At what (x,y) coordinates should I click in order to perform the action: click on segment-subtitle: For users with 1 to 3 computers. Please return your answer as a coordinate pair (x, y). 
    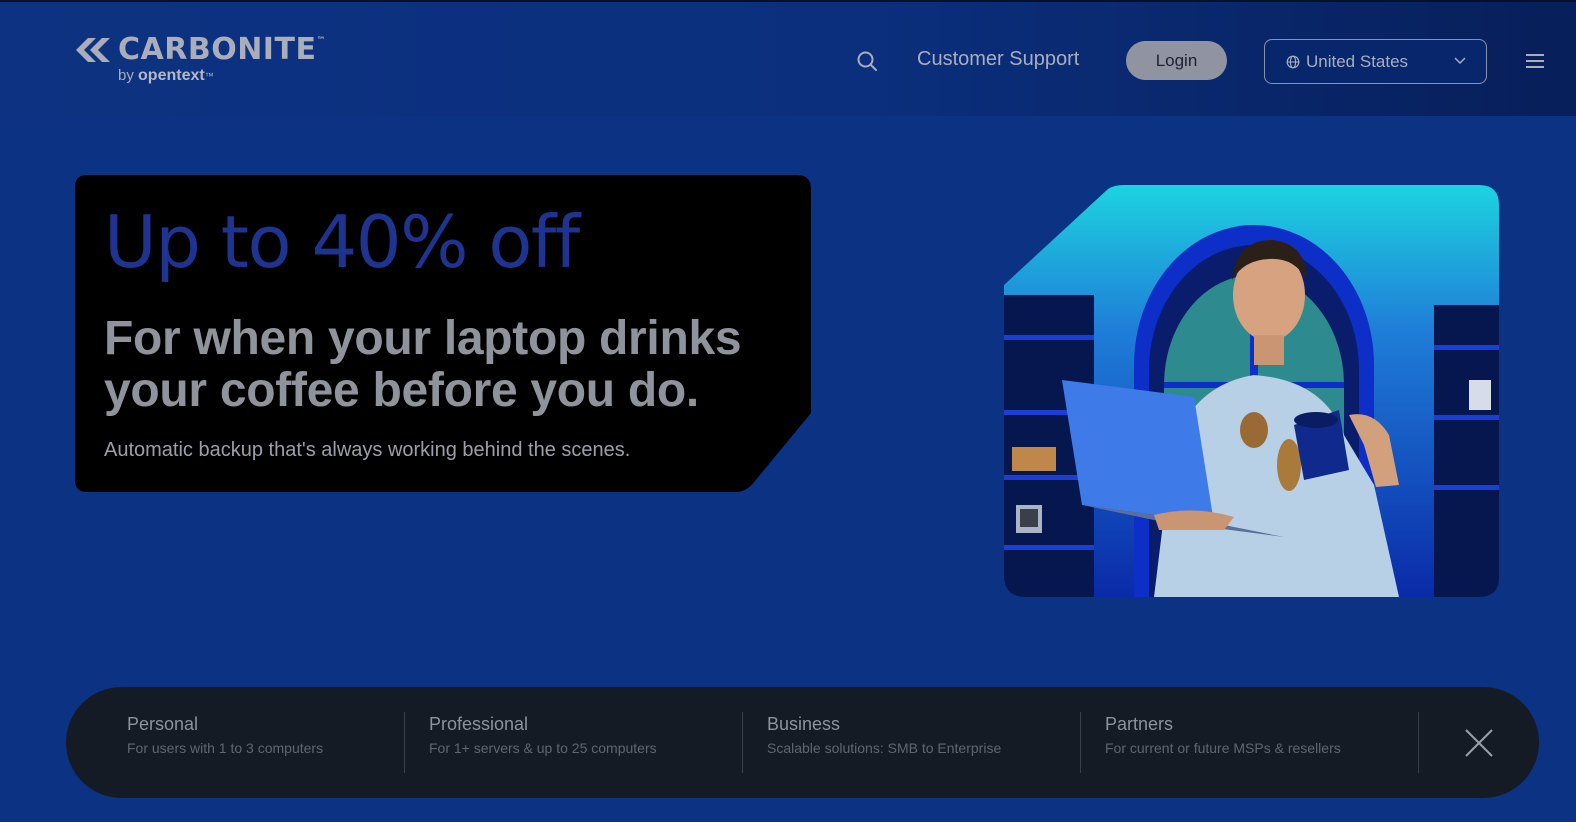
    Looking at the image, I should click on (225, 748).